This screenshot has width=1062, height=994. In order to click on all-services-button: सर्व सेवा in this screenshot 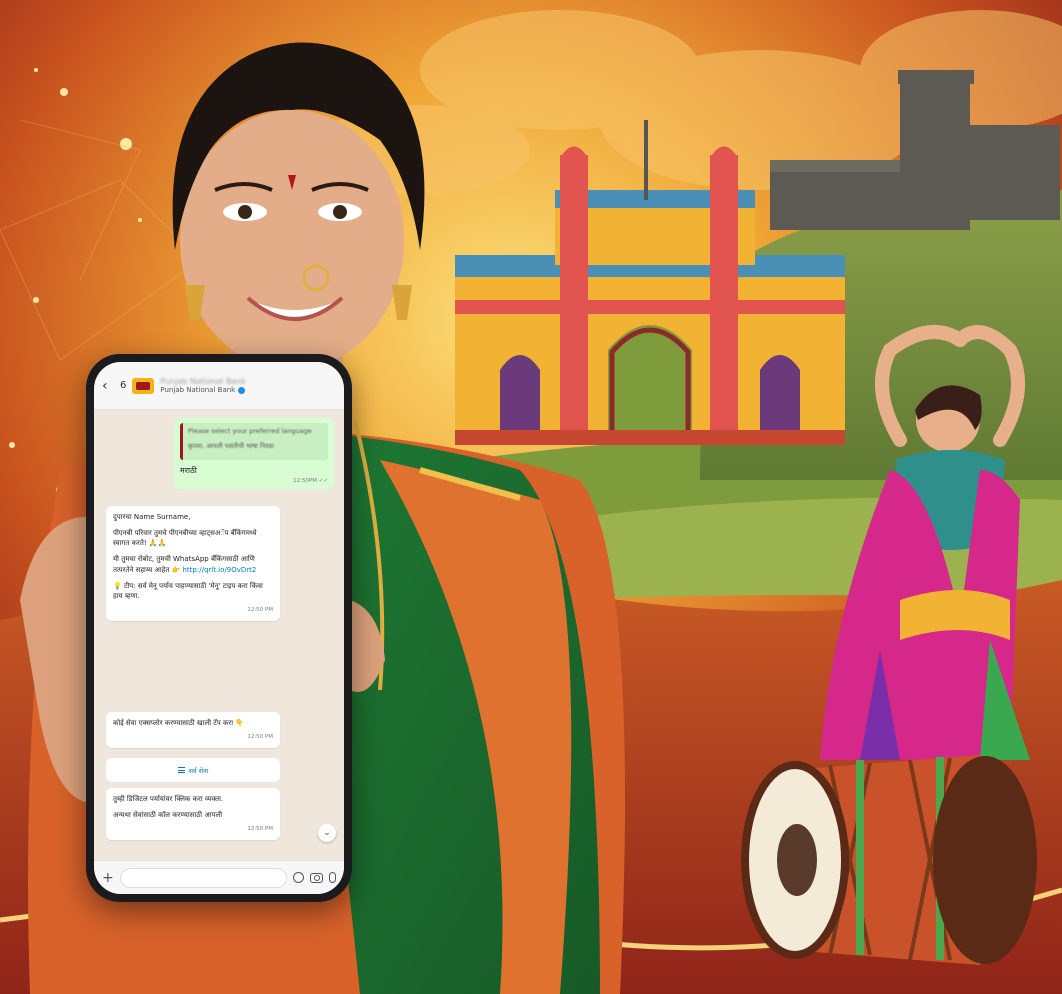, I will do `click(193, 770)`.